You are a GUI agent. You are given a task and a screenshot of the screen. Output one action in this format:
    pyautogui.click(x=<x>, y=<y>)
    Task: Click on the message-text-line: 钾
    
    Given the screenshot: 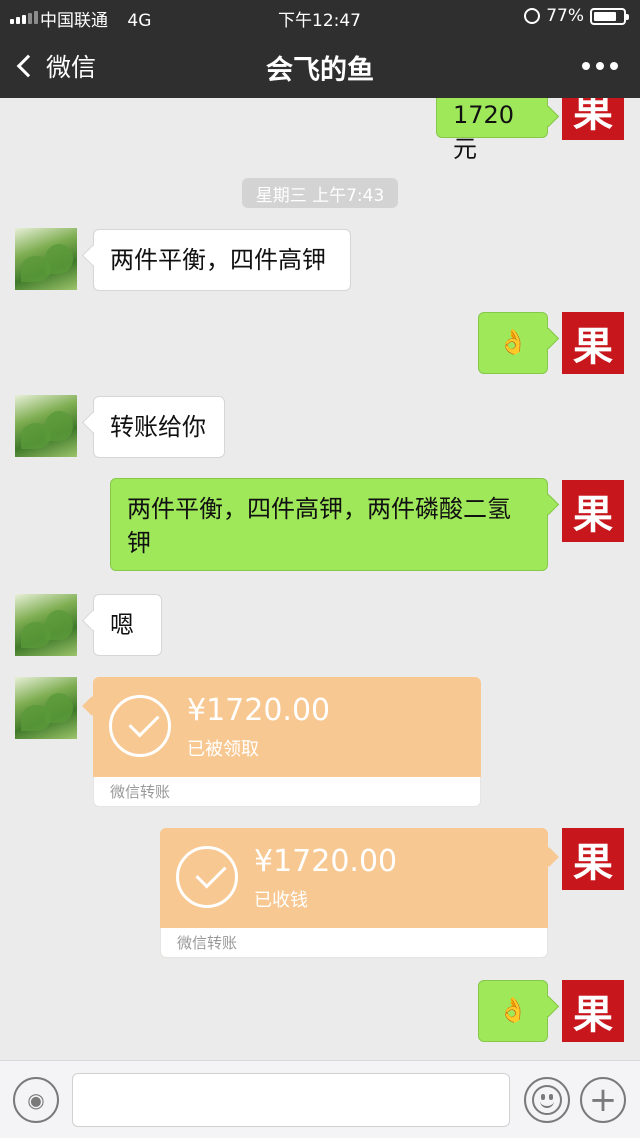 What is the action you would take?
    pyautogui.click(x=139, y=543)
    